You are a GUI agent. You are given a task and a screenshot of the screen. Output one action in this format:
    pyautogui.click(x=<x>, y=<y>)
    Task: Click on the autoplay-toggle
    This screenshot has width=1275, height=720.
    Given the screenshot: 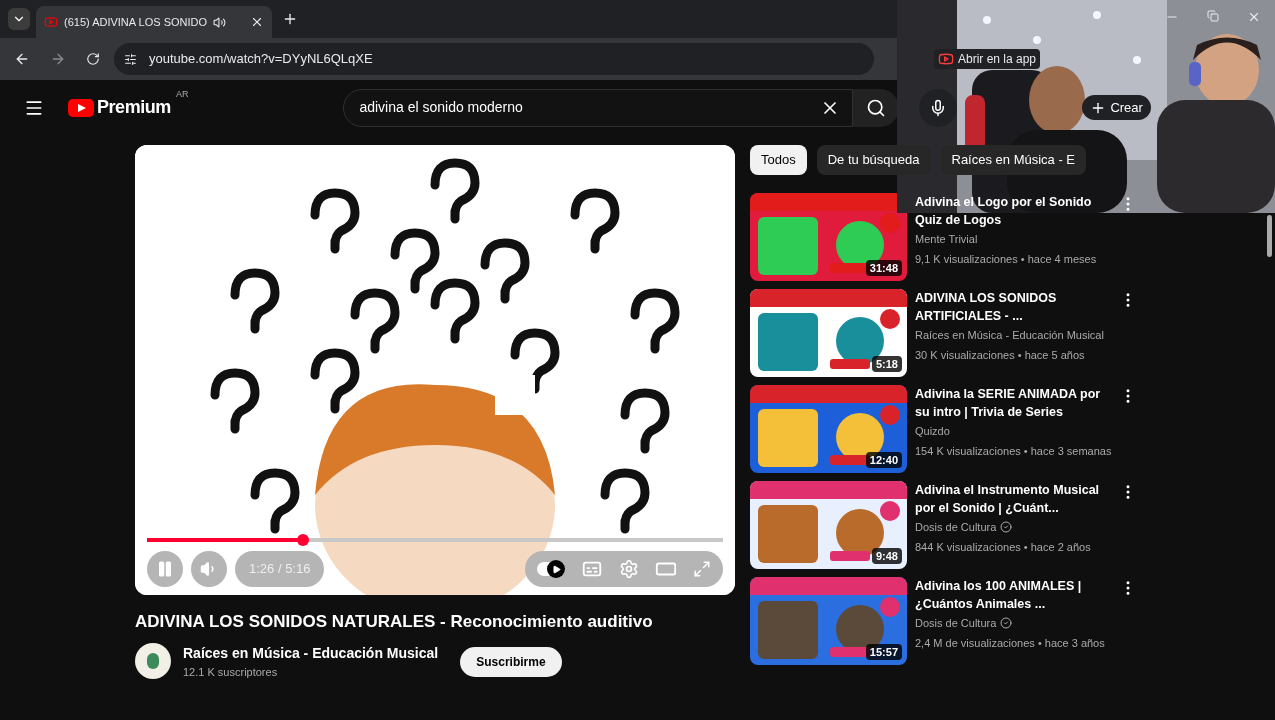 What is the action you would take?
    pyautogui.click(x=551, y=569)
    